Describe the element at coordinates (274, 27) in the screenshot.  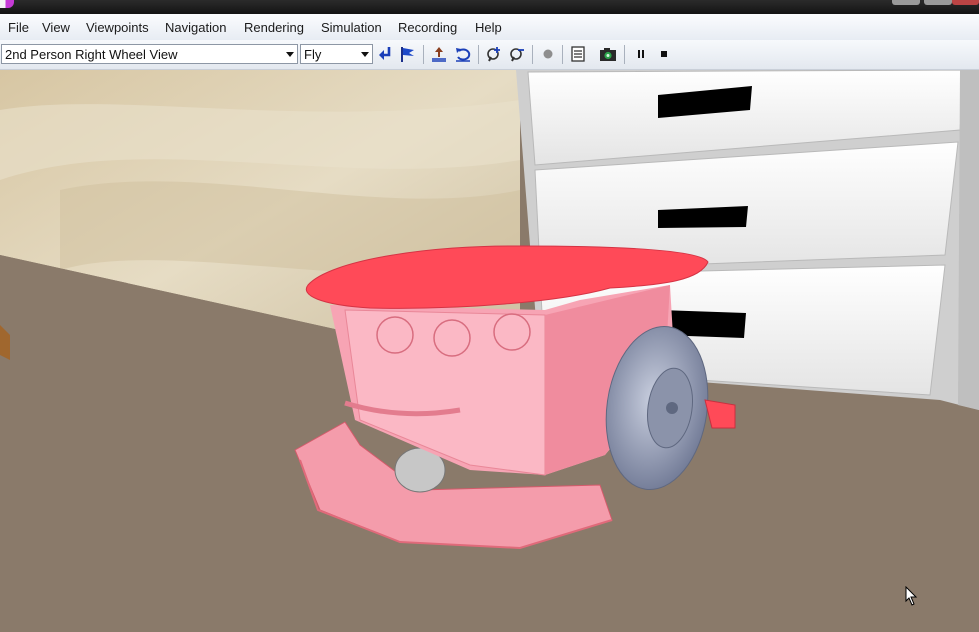
I see `menu-rendering: Rendering` at that location.